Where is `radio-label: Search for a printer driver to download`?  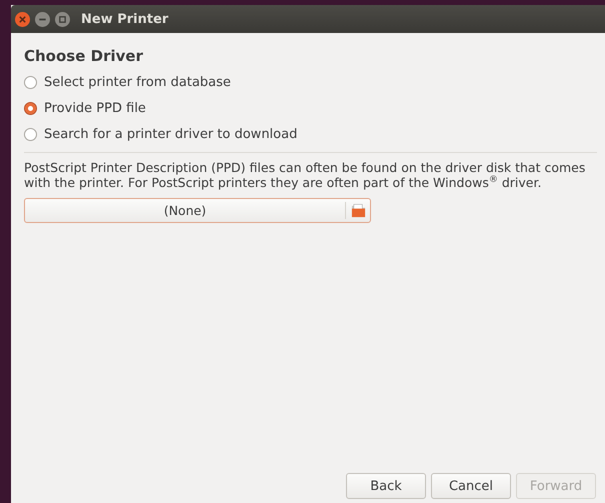 radio-label: Search for a printer driver to download is located at coordinates (171, 134).